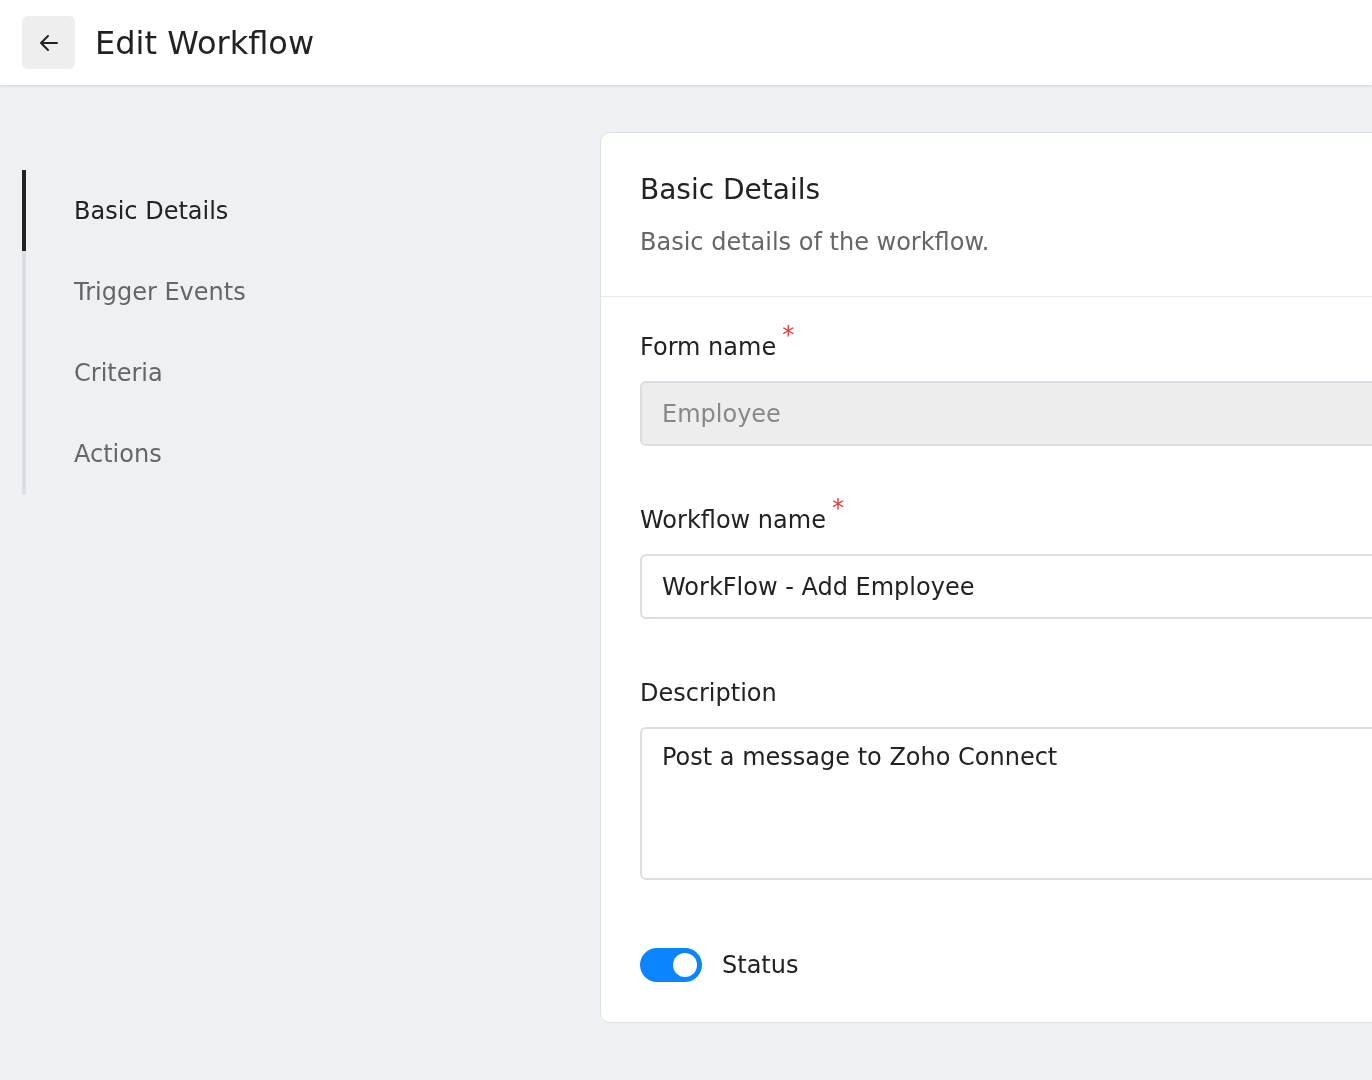 This screenshot has width=1372, height=1080. Describe the element at coordinates (205, 42) in the screenshot. I see `page-title: Edit Workflow` at that location.